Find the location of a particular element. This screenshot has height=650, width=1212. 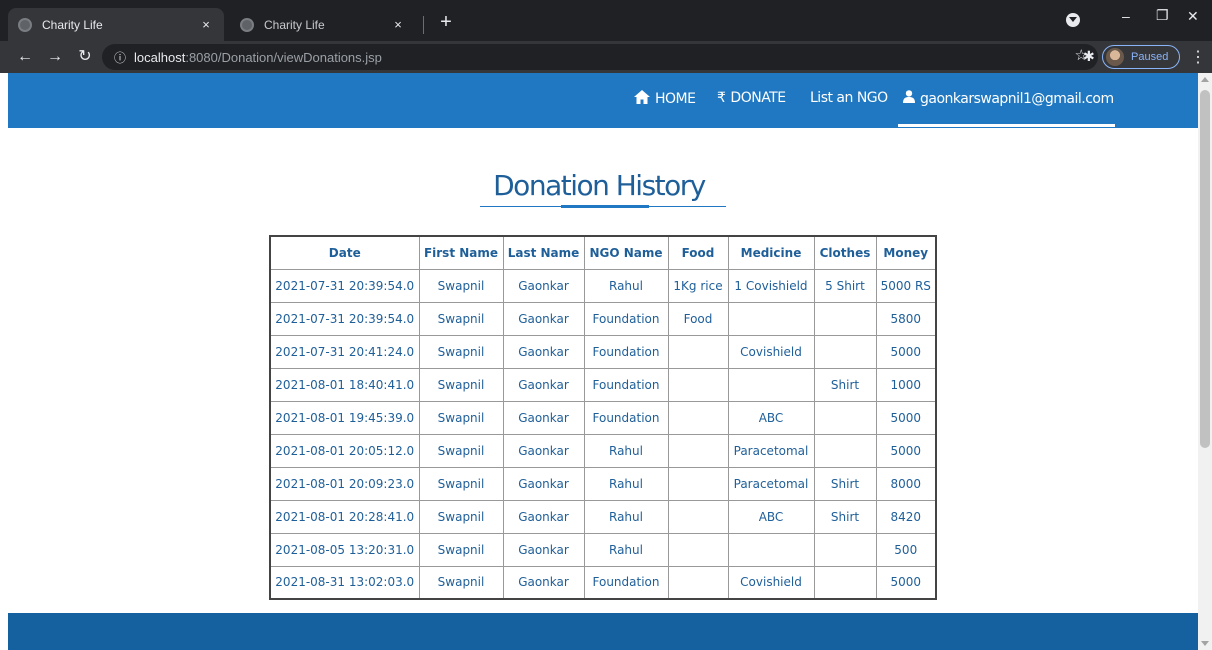

active-nav-underline is located at coordinates (1006, 125).